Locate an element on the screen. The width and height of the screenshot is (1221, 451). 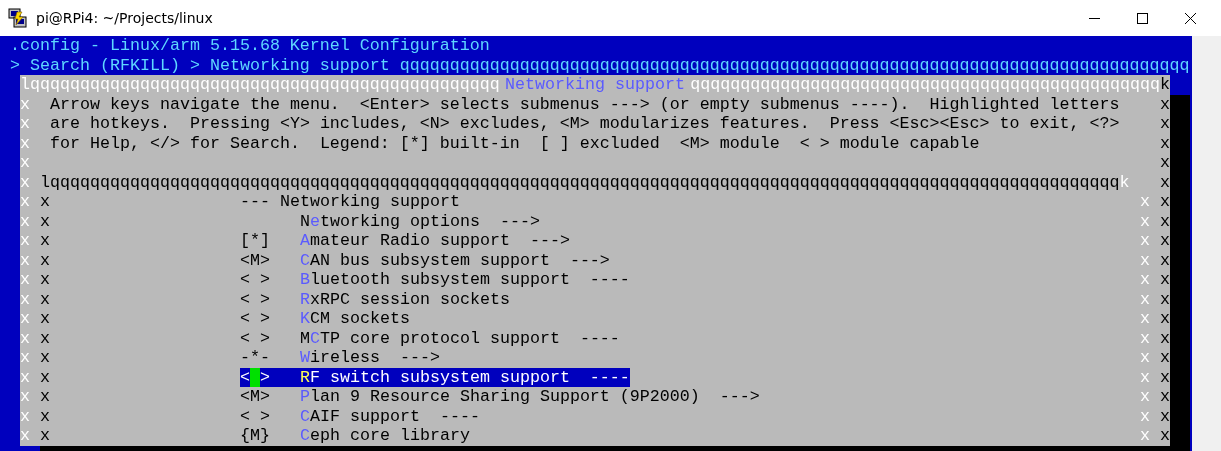
menu-item: < > CAIF support ---- is located at coordinates (360, 416).